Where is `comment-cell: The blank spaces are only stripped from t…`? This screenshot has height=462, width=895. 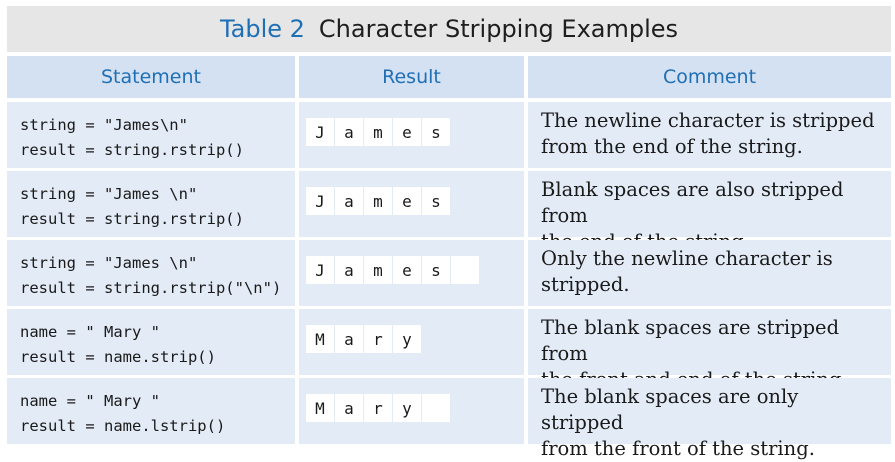
comment-cell: The blank spaces are only stripped from t… is located at coordinates (709, 419).